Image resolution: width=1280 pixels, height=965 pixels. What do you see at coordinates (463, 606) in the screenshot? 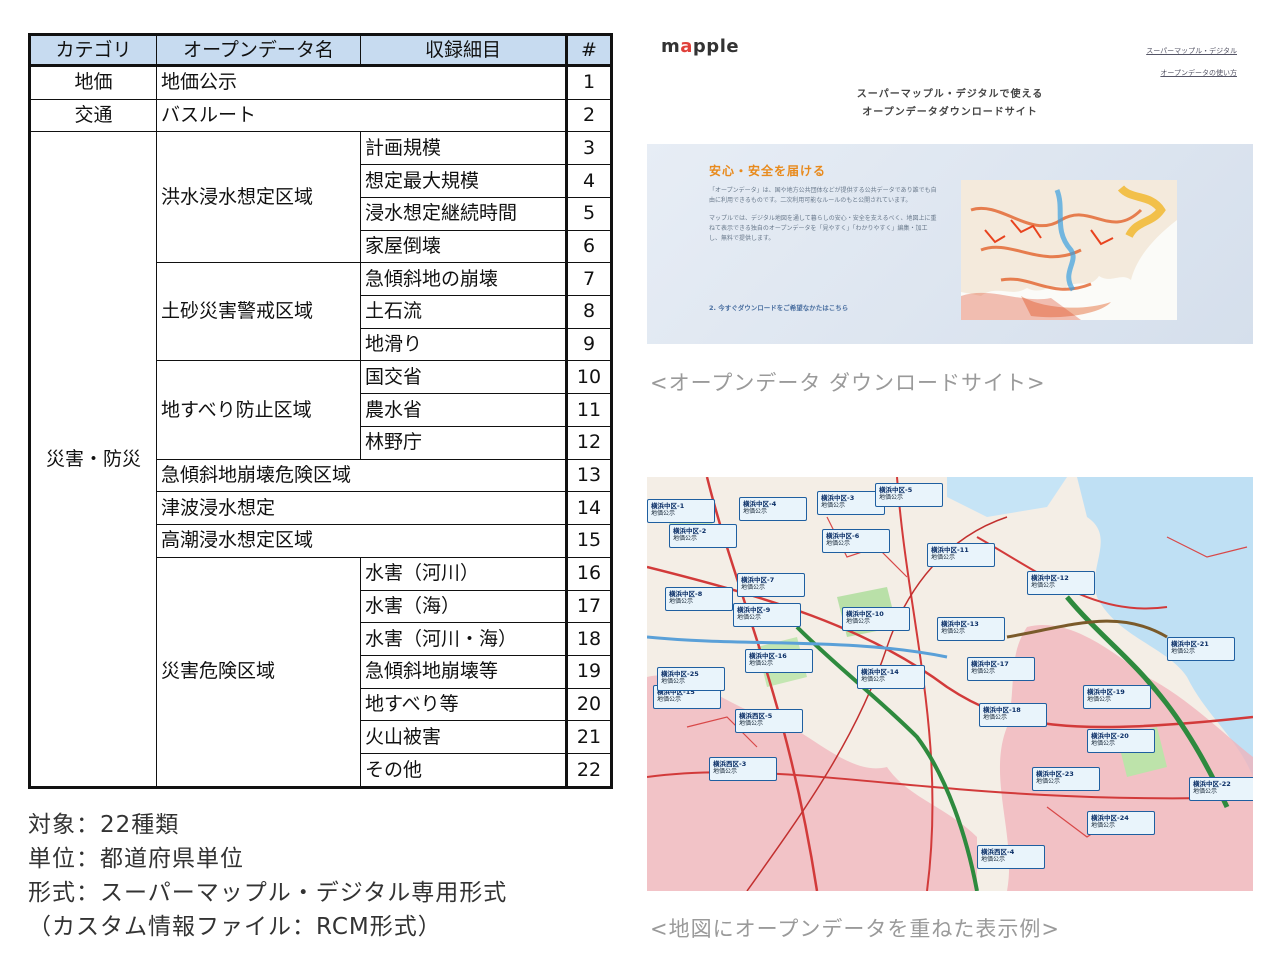
I see `detail-cell: 水害（海）` at bounding box center [463, 606].